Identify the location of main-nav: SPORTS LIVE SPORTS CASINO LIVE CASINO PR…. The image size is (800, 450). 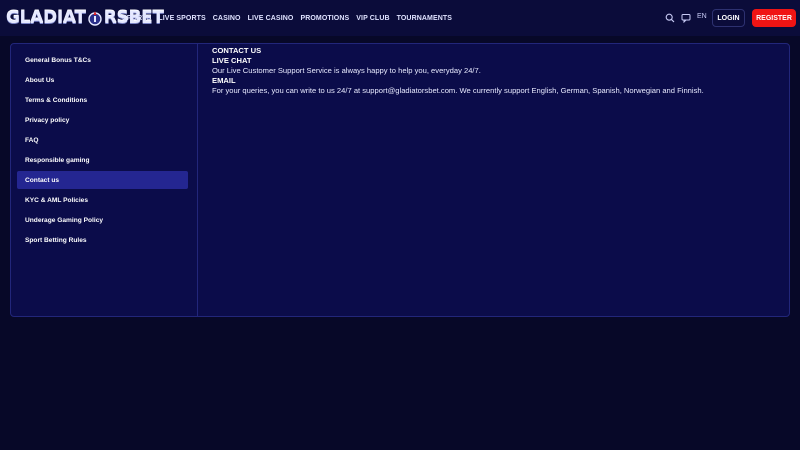
(290, 18).